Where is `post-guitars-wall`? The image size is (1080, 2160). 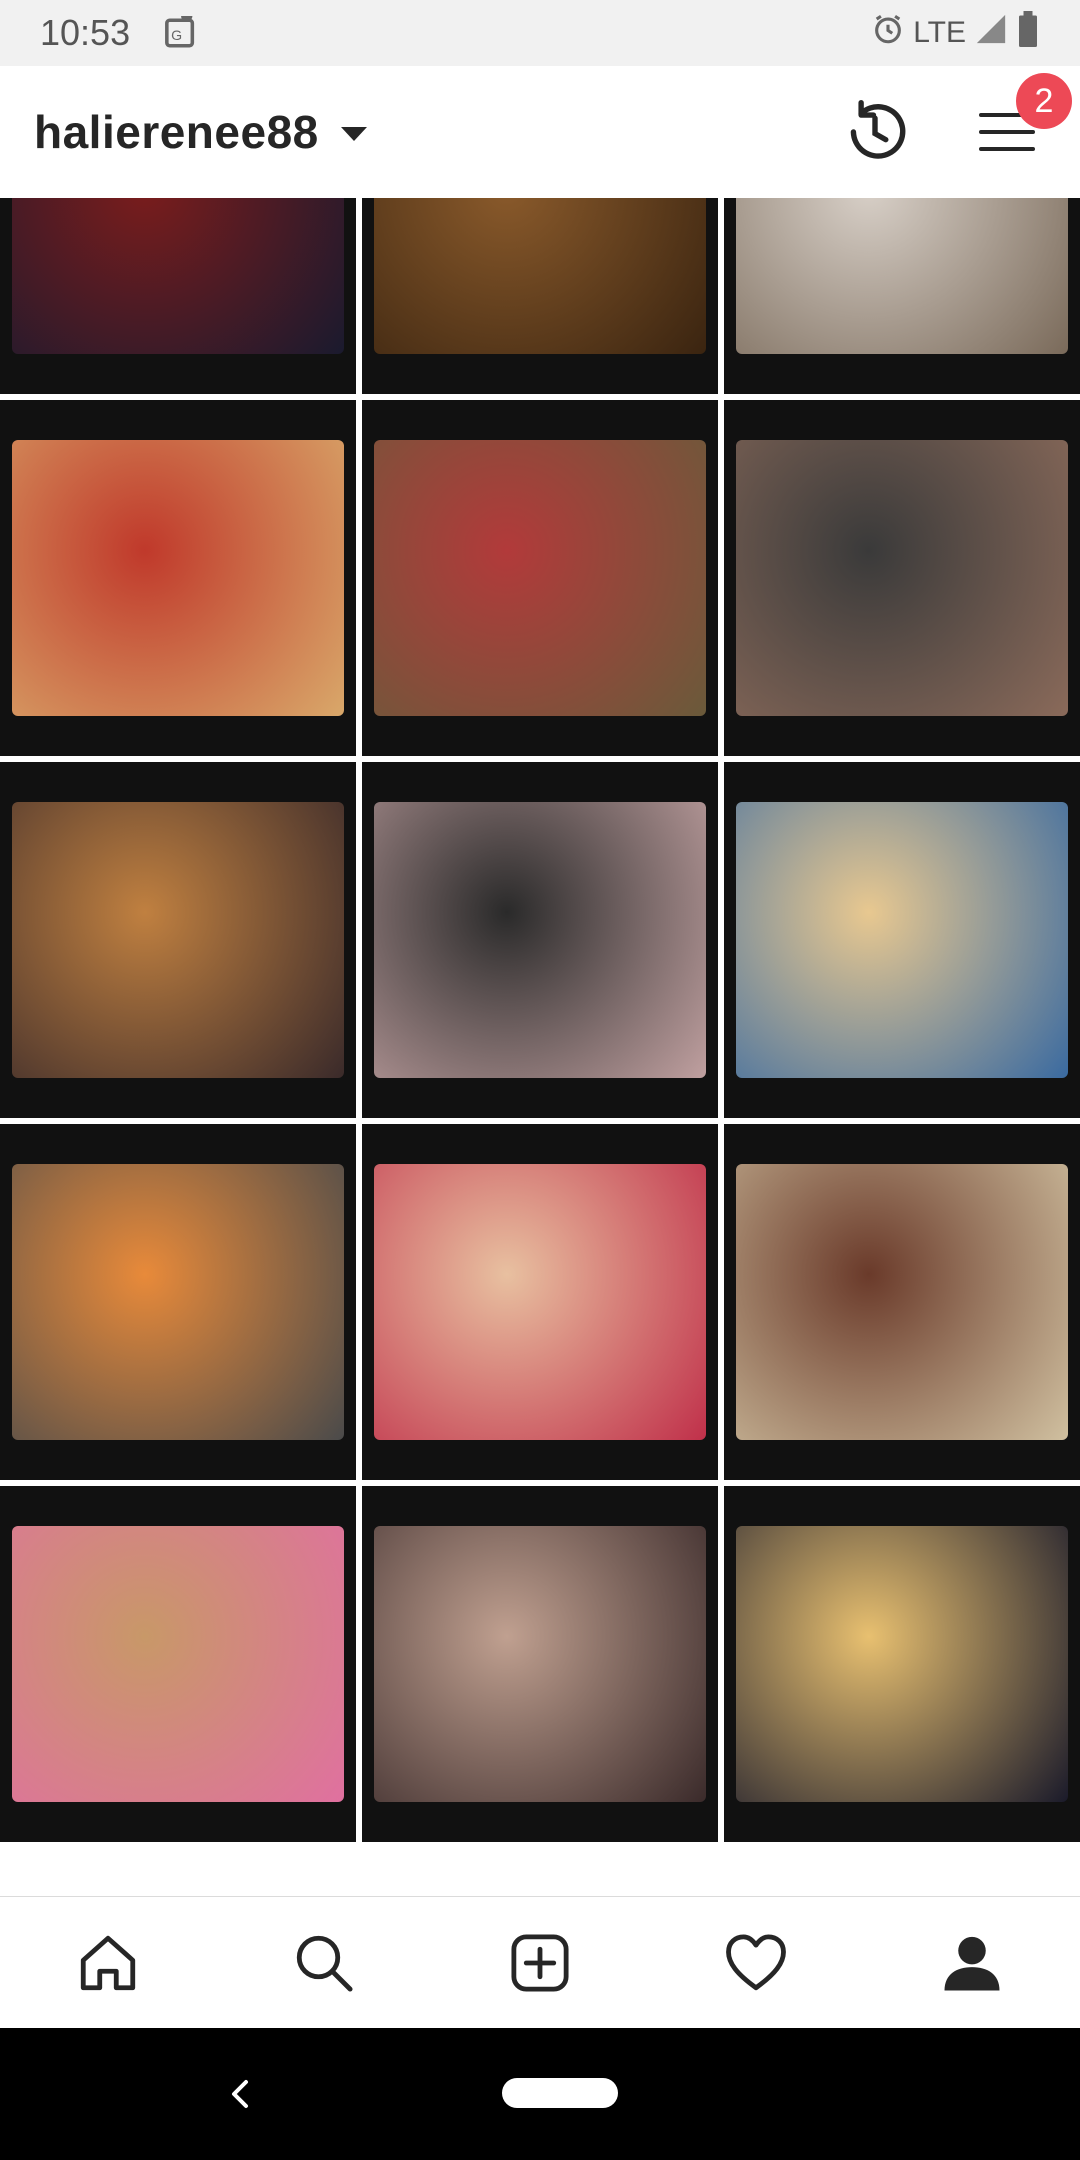 post-guitars-wall is located at coordinates (178, 940).